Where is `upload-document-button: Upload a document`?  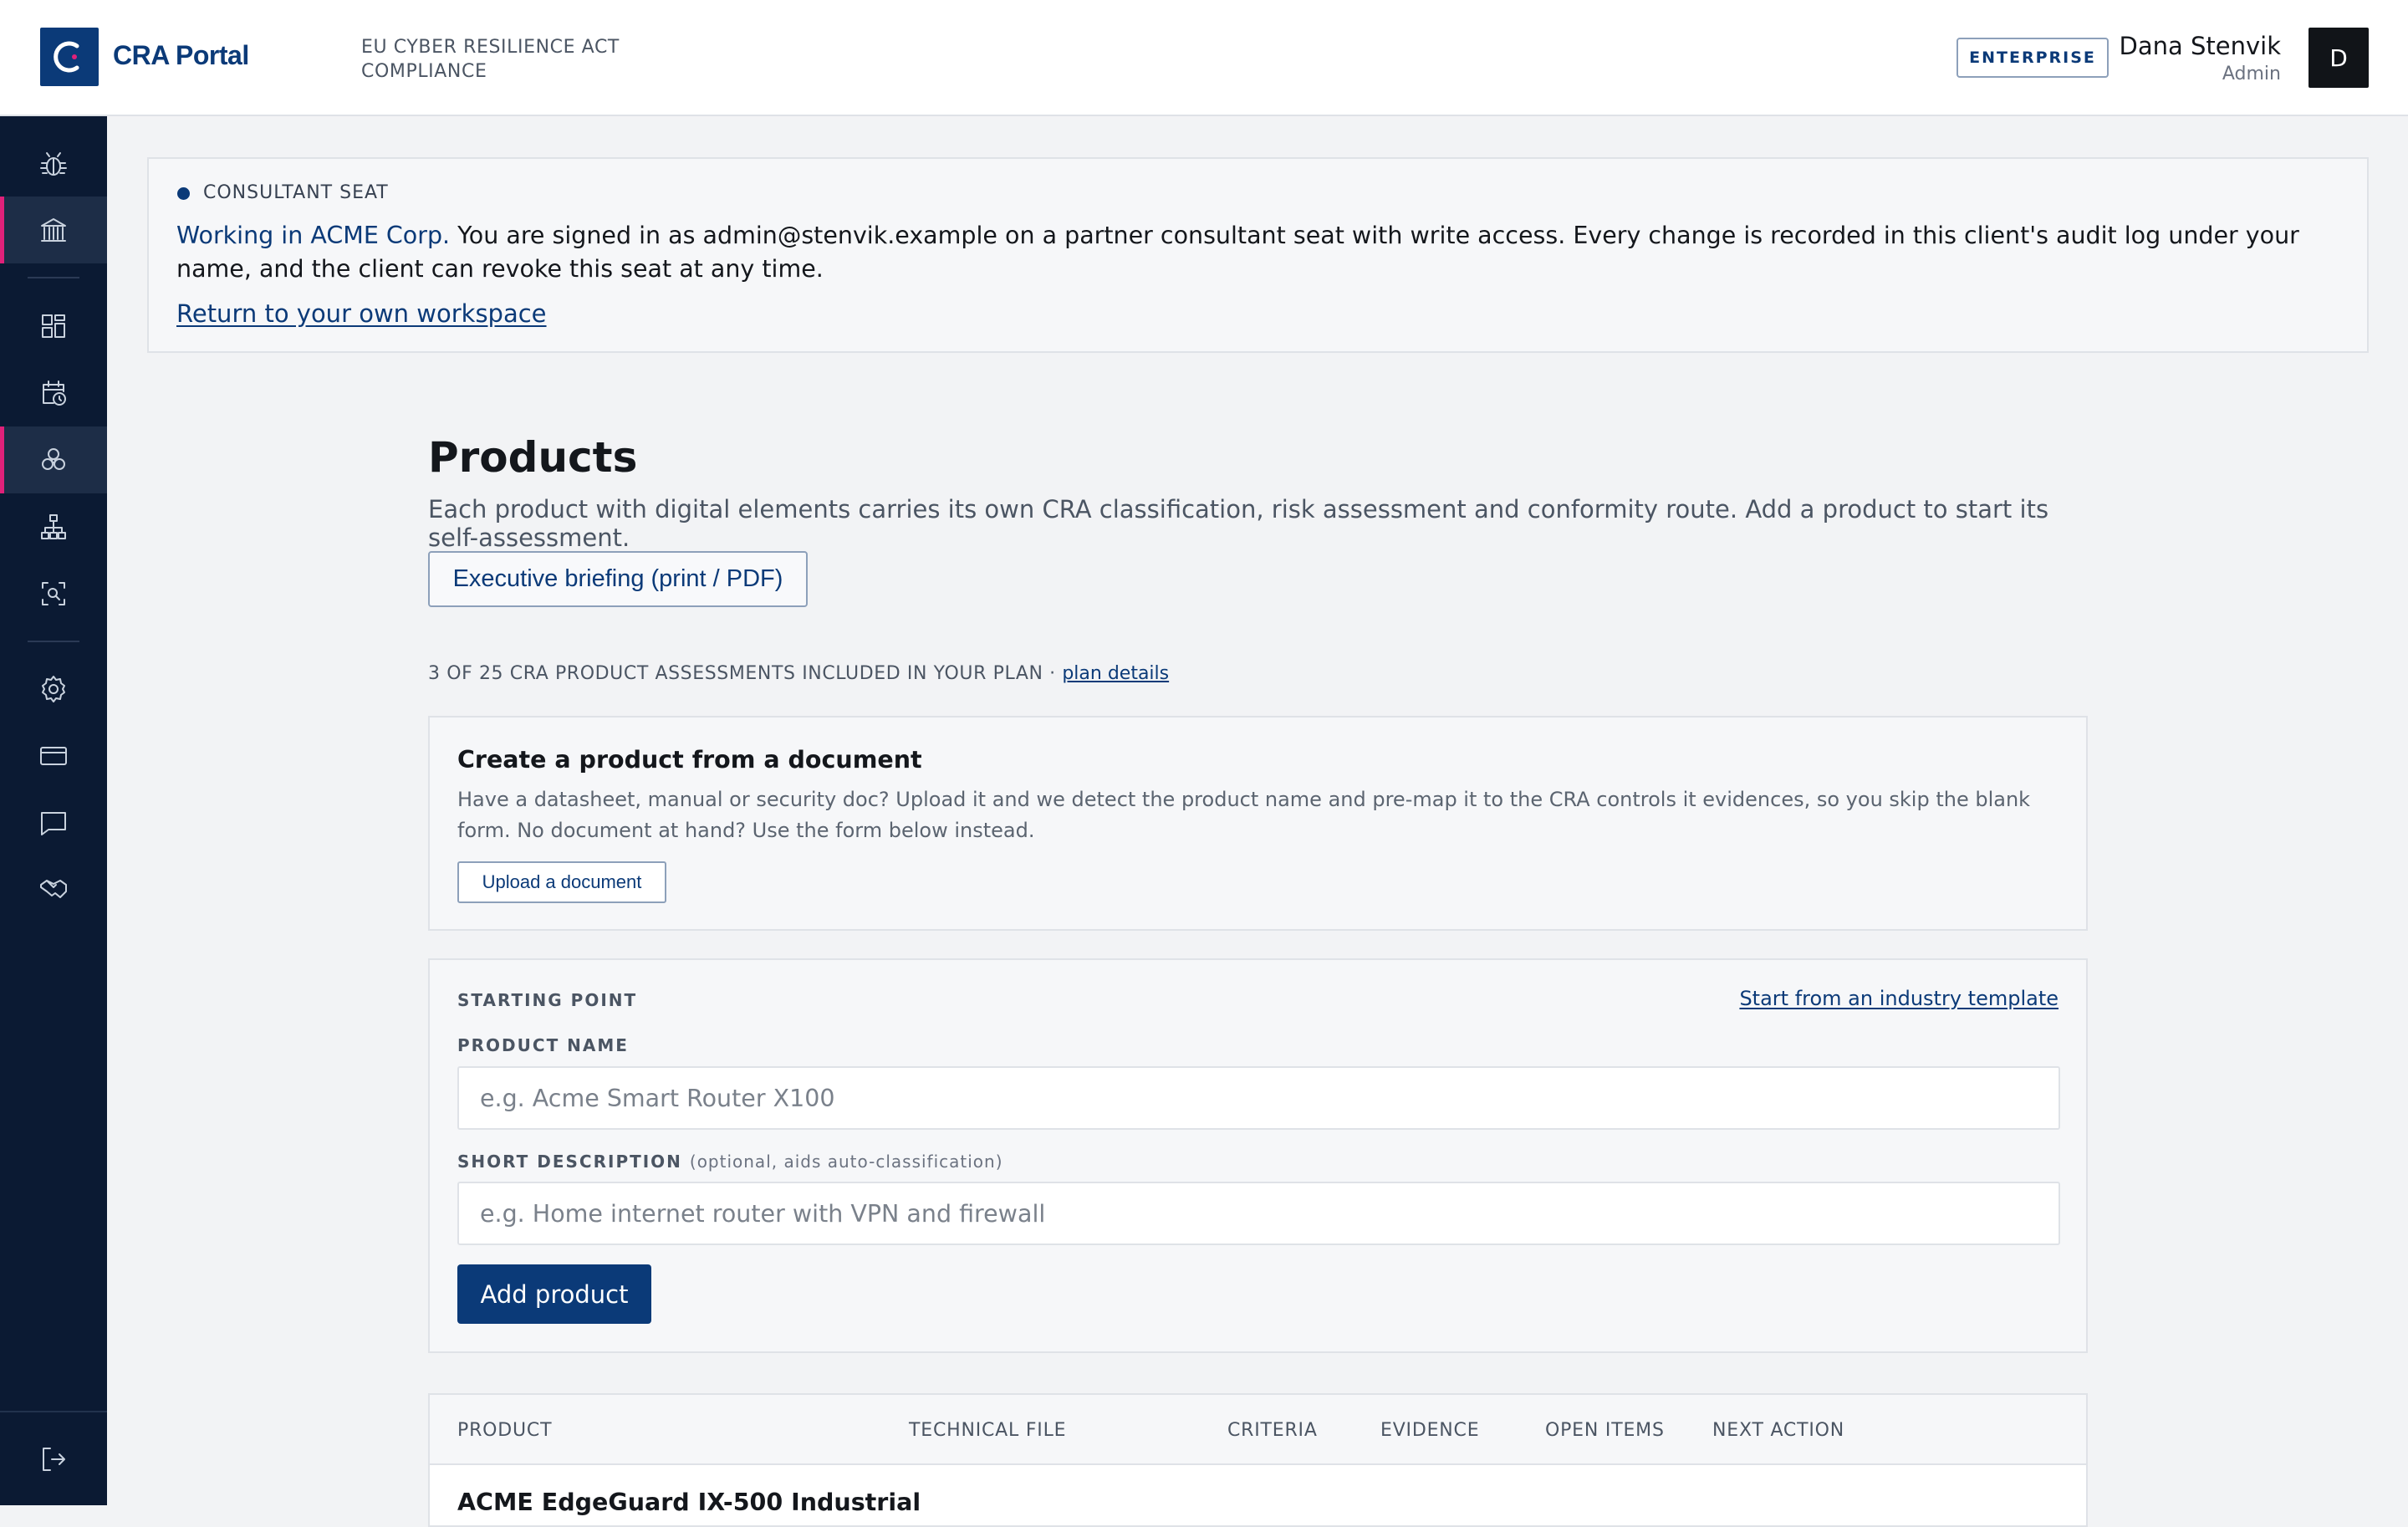
upload-document-button: Upload a document is located at coordinates (561, 882).